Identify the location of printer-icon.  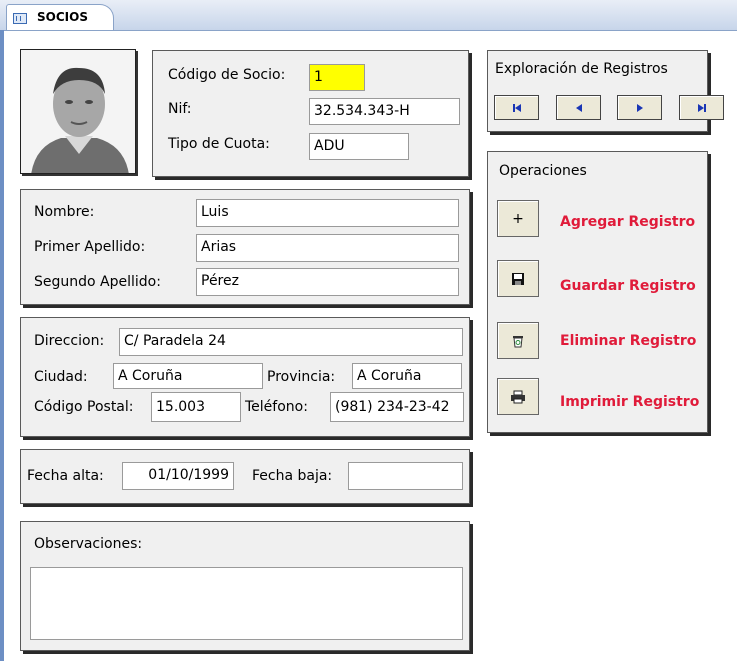
(518, 396).